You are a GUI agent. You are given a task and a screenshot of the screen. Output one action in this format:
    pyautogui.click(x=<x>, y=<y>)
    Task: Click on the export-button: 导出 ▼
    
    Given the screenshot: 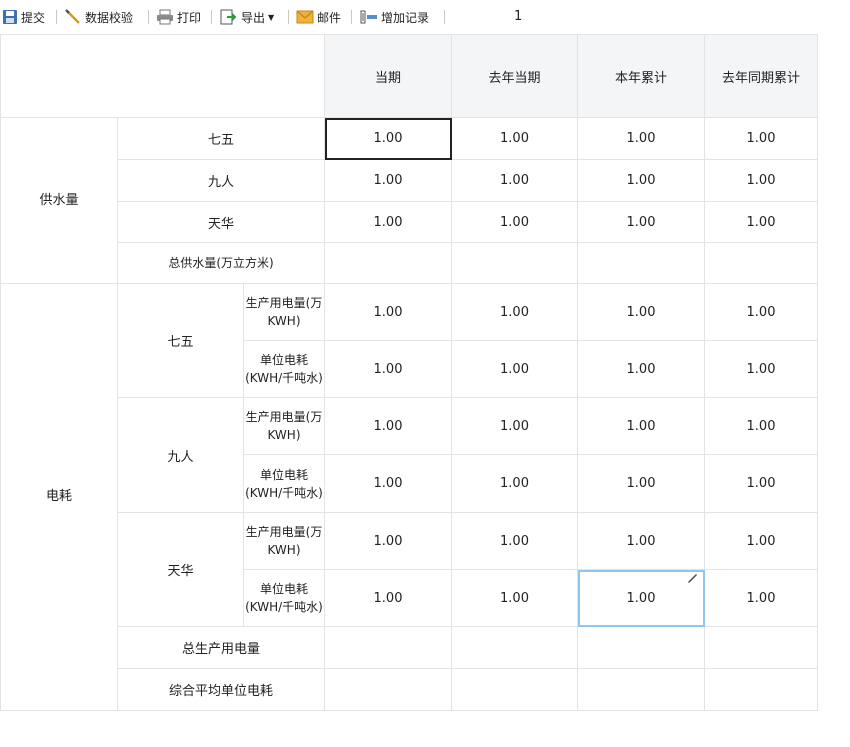 What is the action you would take?
    pyautogui.click(x=247, y=17)
    